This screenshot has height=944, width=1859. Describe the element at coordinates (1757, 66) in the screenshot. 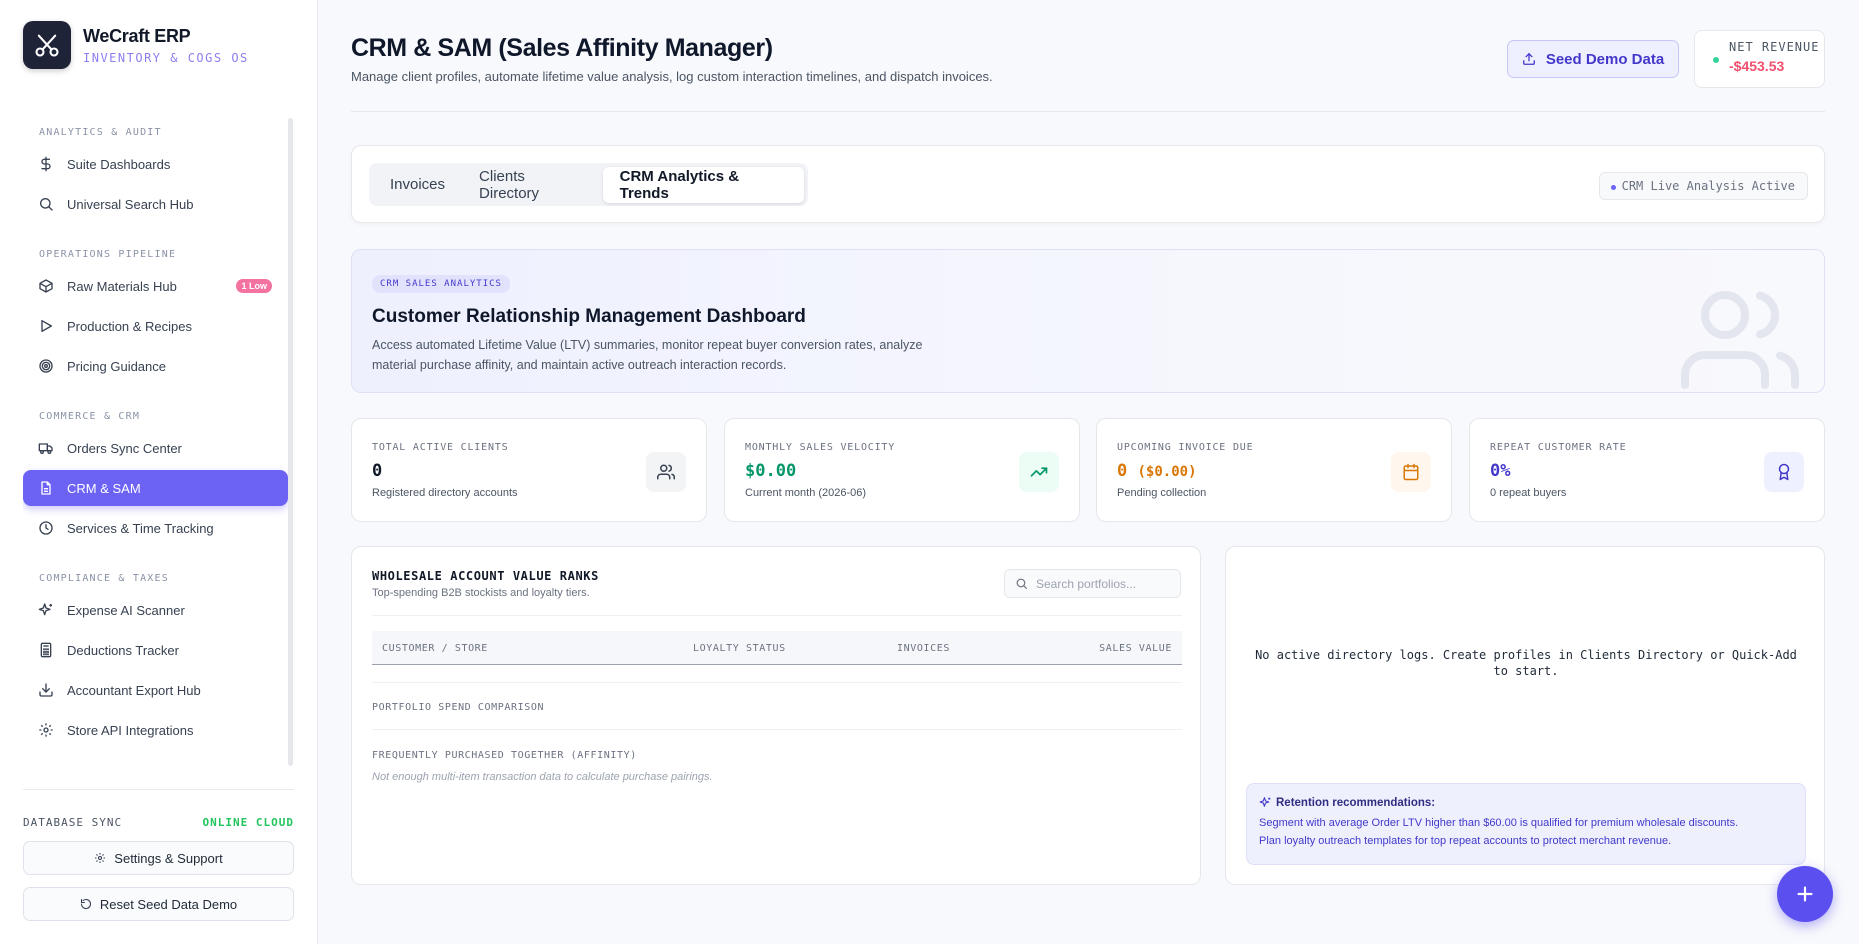

I see `net-revenue-value: -$453.53` at that location.